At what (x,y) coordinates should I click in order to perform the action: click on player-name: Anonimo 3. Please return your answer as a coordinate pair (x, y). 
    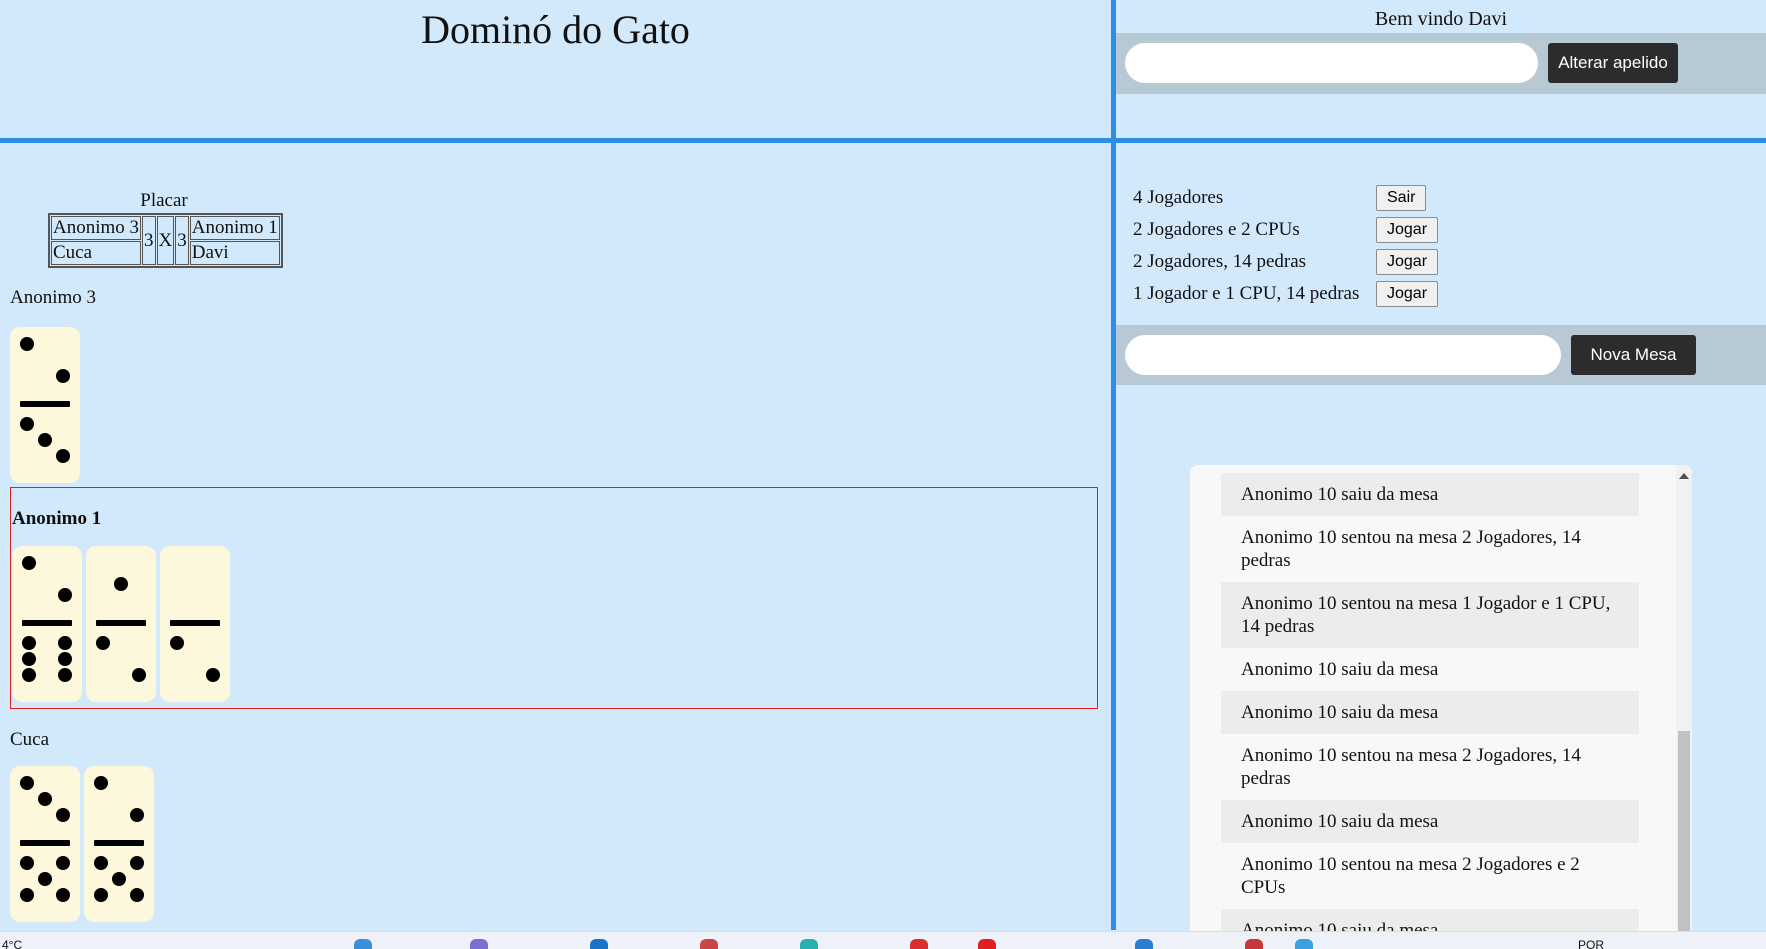
    Looking at the image, I should click on (53, 297).